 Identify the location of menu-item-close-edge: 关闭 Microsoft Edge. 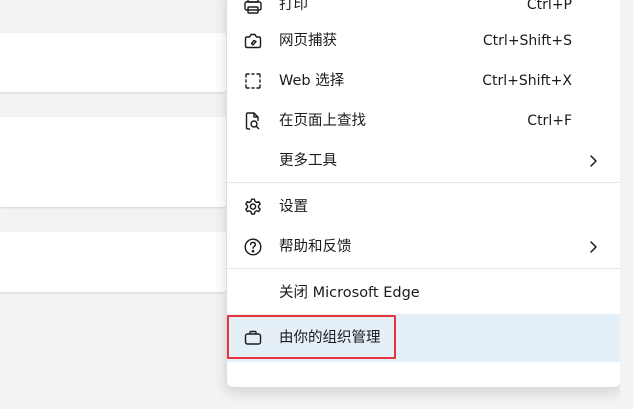
(423, 293).